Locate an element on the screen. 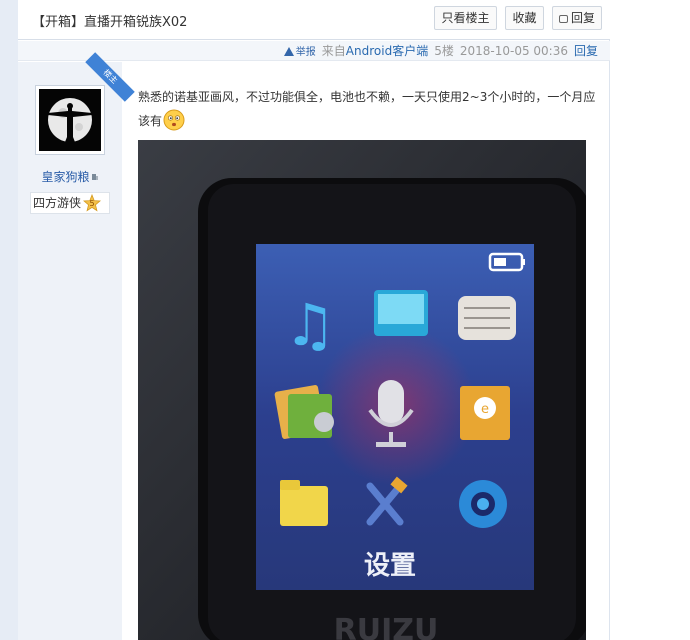 The height and width of the screenshot is (640, 690). screen-label: 设置 is located at coordinates (390, 566).